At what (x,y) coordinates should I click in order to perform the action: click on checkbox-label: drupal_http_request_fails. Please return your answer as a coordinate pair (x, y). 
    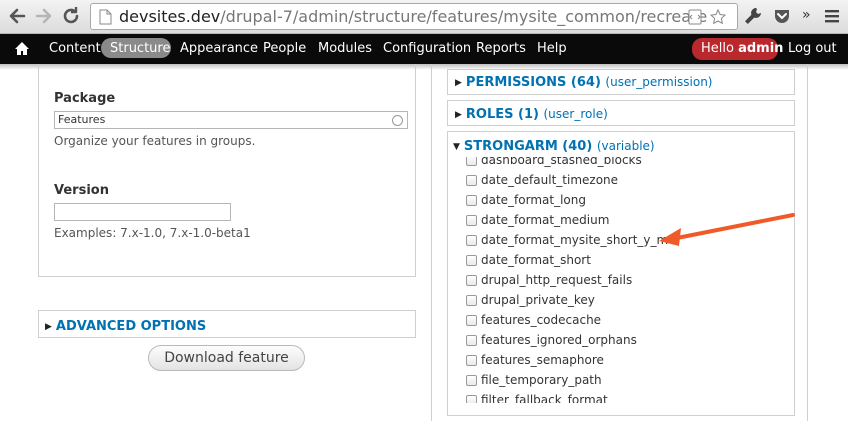
    Looking at the image, I should click on (557, 280).